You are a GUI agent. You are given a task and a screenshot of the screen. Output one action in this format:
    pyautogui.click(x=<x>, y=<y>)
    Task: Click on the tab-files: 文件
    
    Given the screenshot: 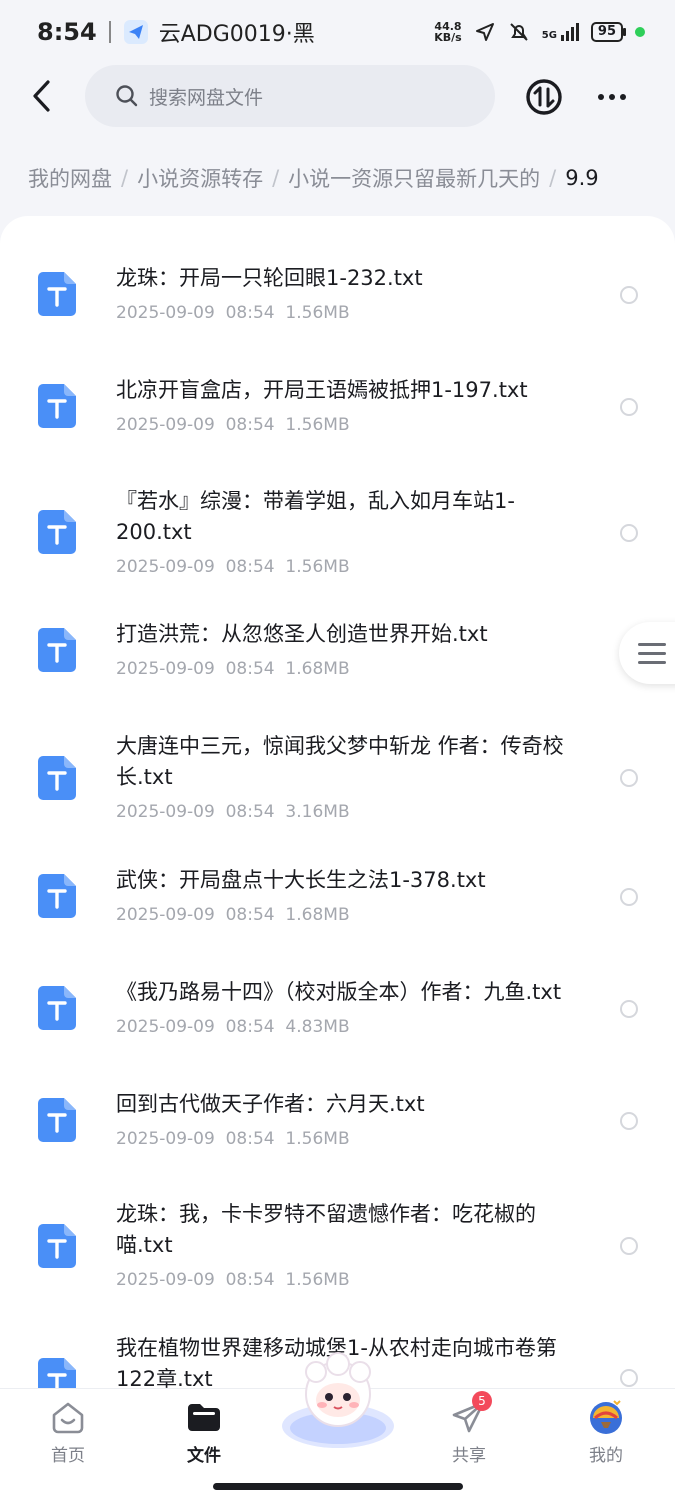 What is the action you would take?
    pyautogui.click(x=204, y=1431)
    